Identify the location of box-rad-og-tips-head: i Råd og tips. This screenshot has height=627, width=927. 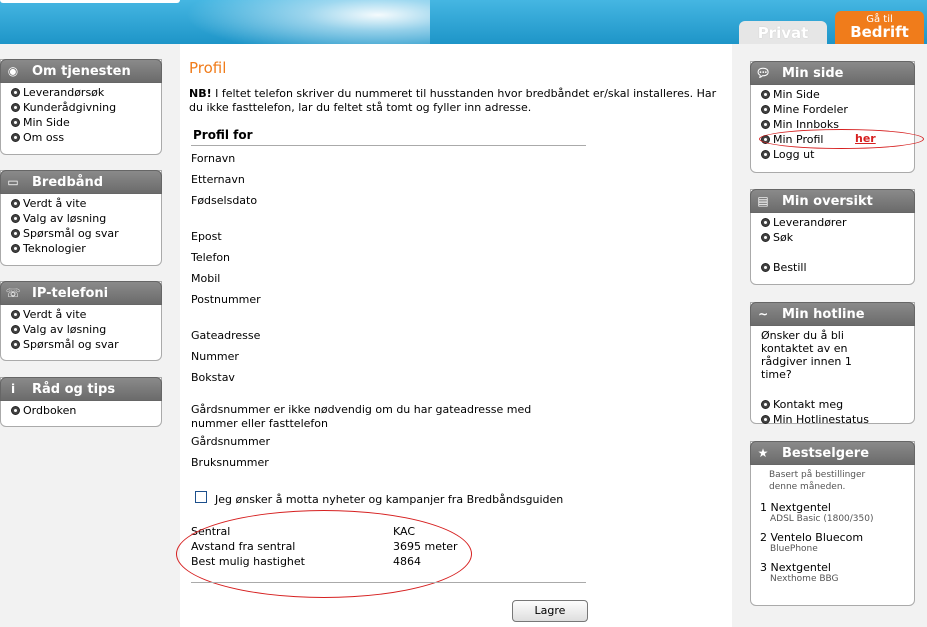
(81, 389).